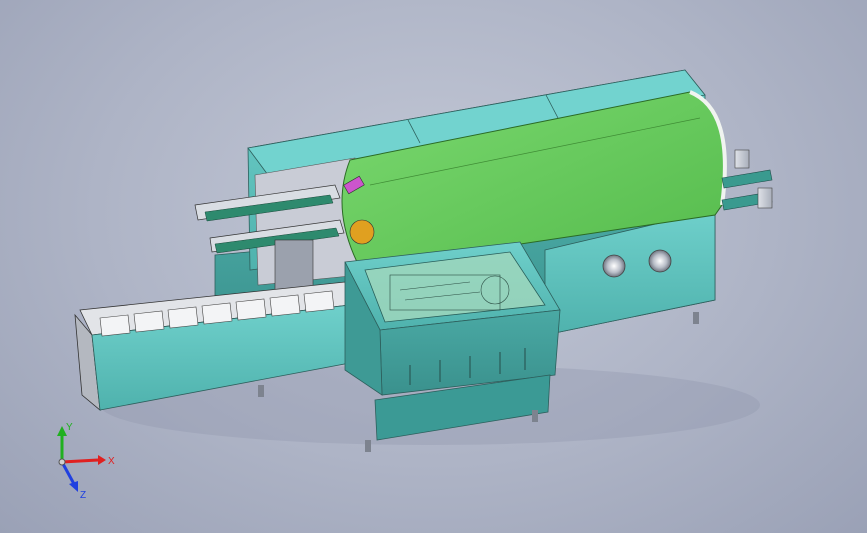 Image resolution: width=867 pixels, height=533 pixels. I want to click on x-axis-icon, so click(80, 461).